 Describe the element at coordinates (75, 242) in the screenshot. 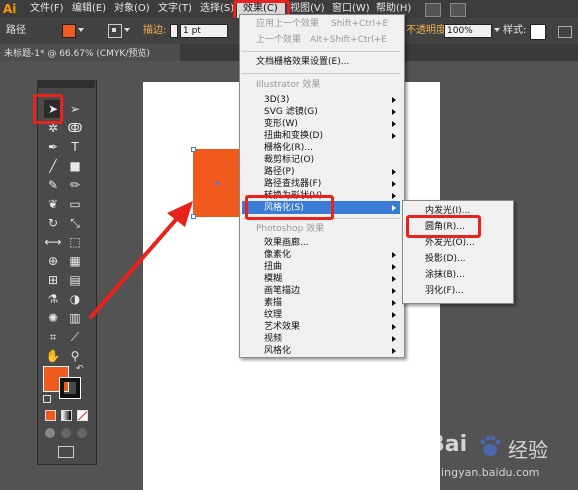

I see `free-transform-tool-icon: ⬚` at that location.